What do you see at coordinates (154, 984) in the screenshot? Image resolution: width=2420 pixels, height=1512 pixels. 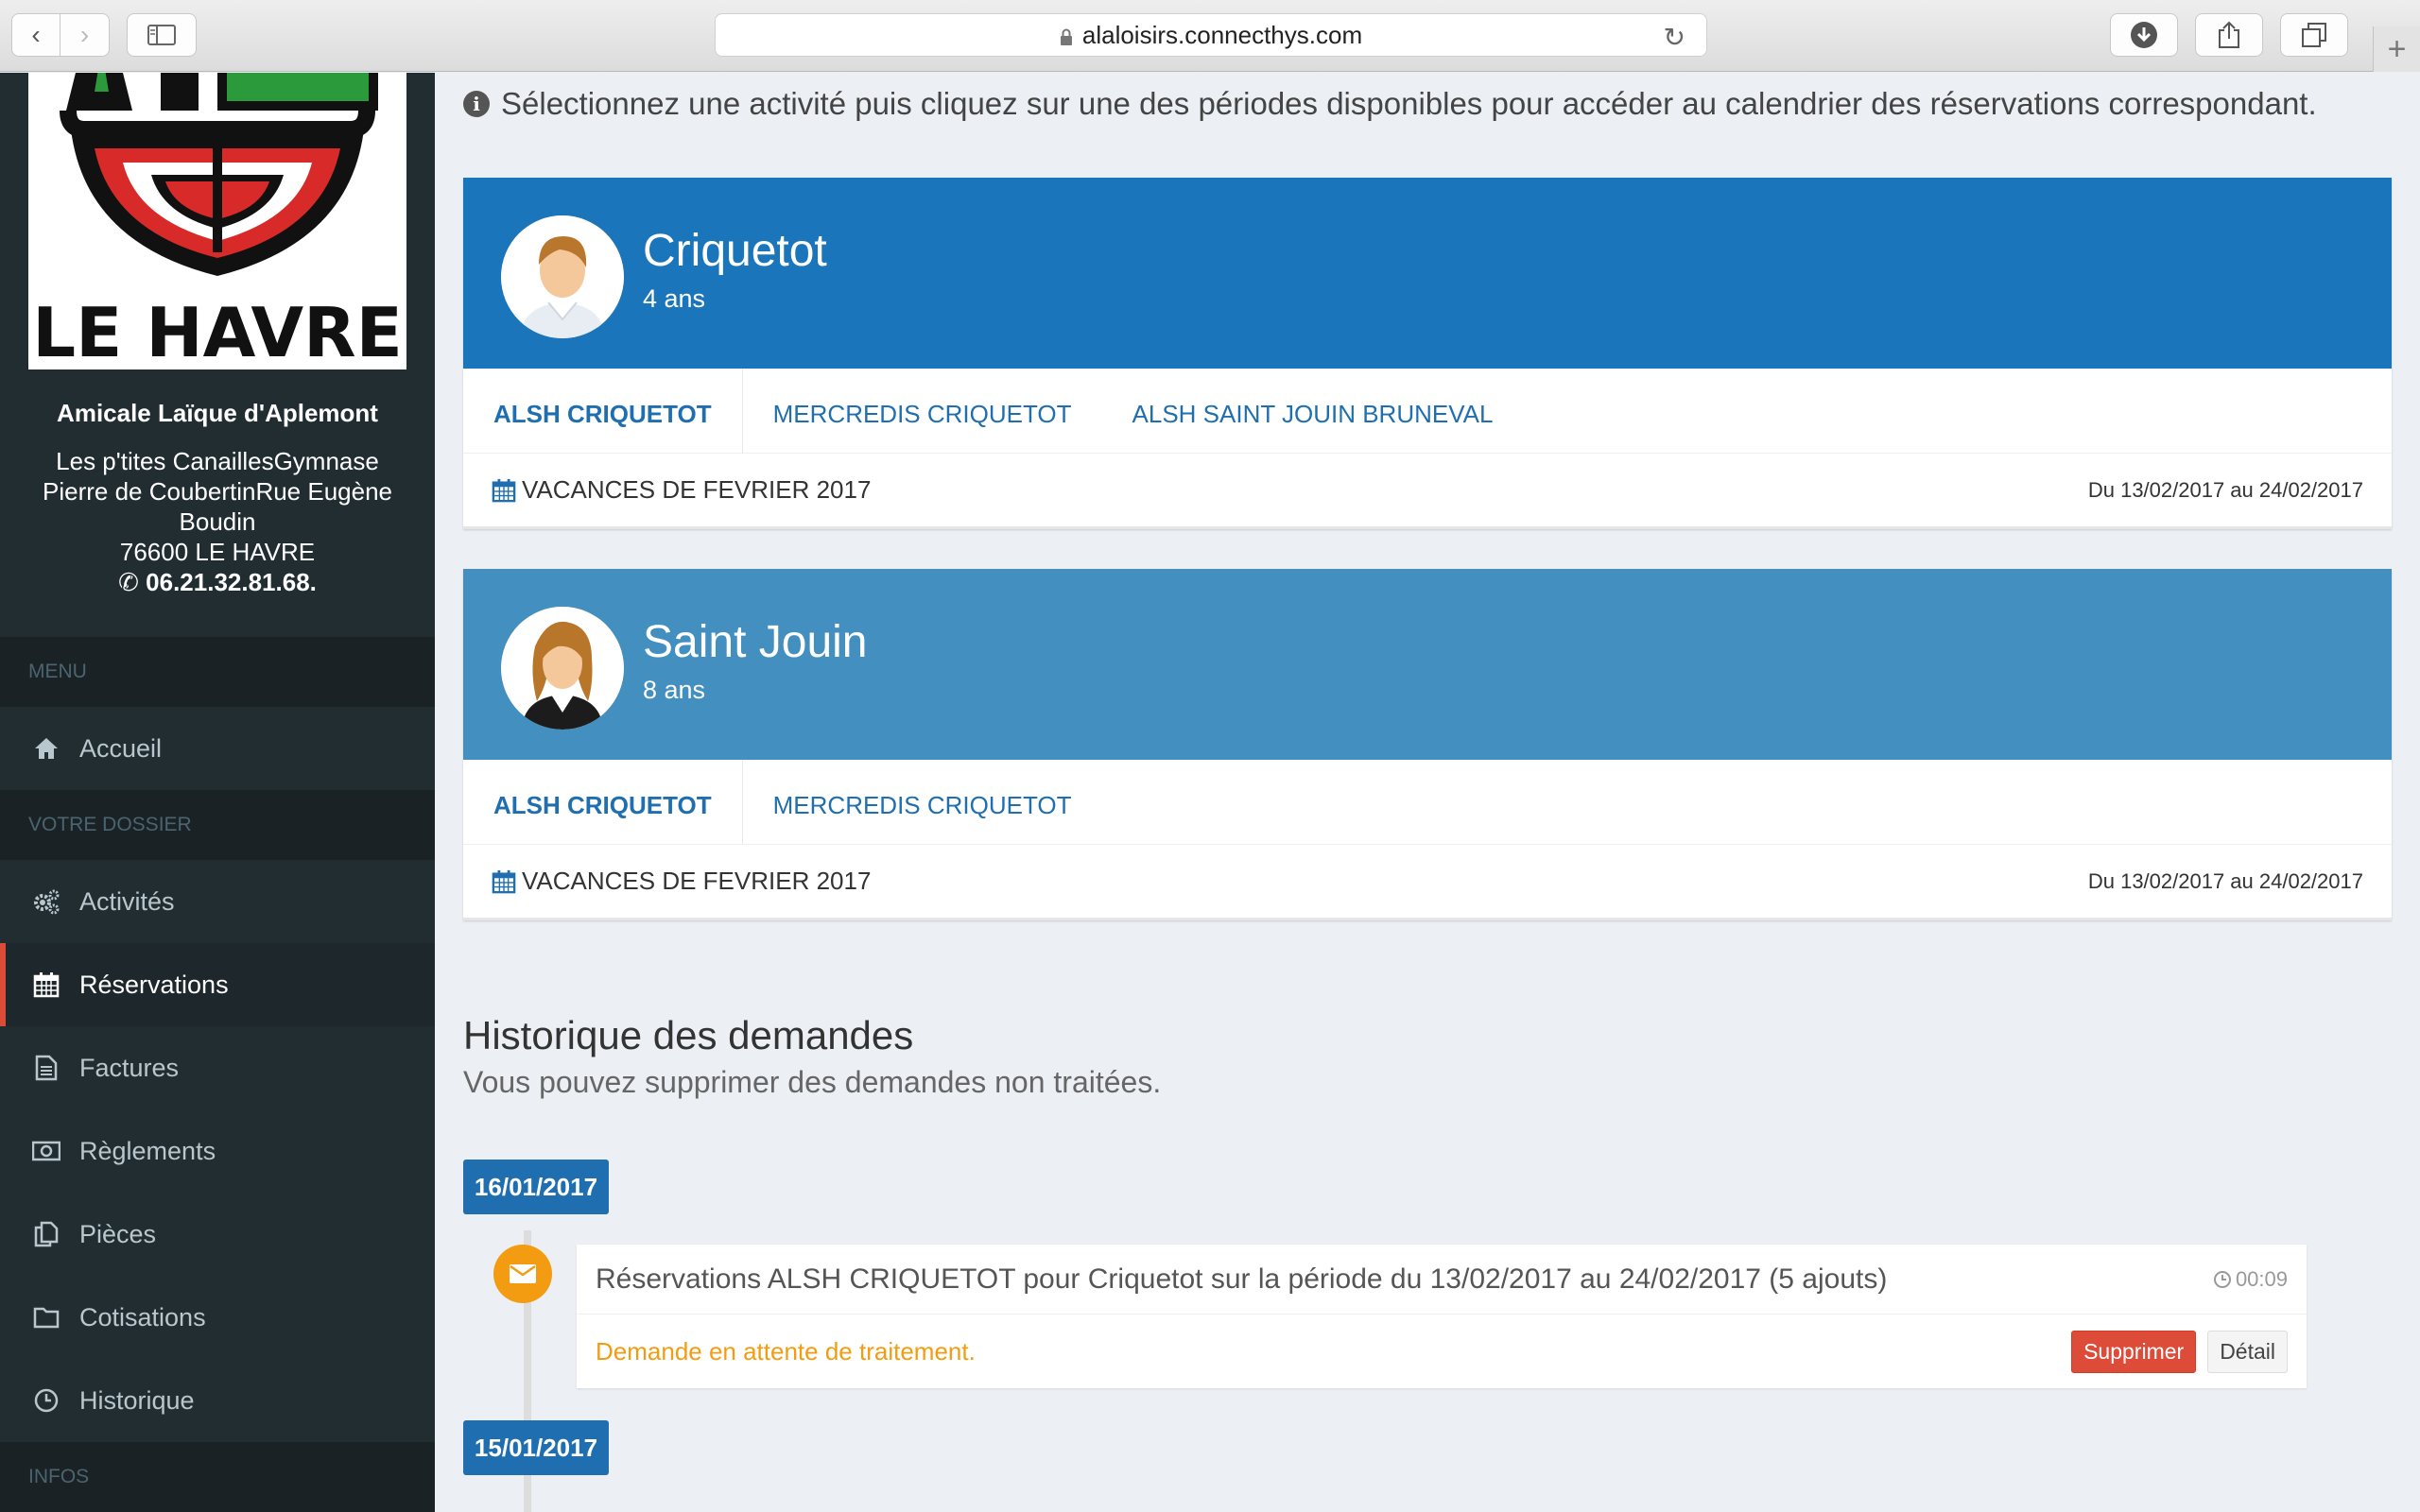 I see `sidebar-item-label: Réservations` at bounding box center [154, 984].